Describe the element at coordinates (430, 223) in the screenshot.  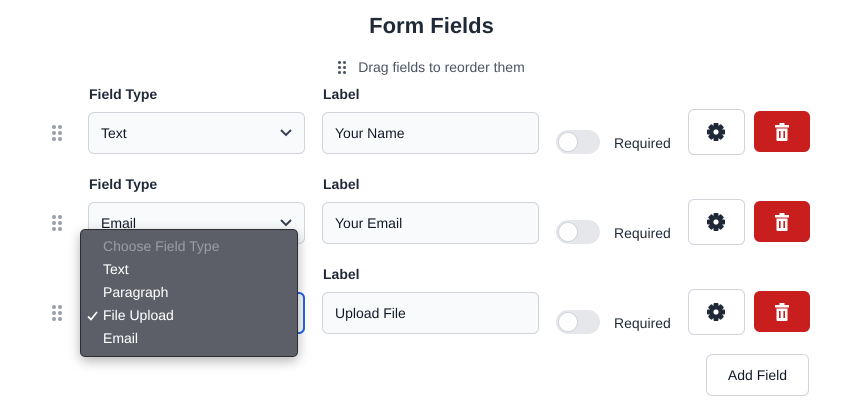
I see `label-input: Your Email` at that location.